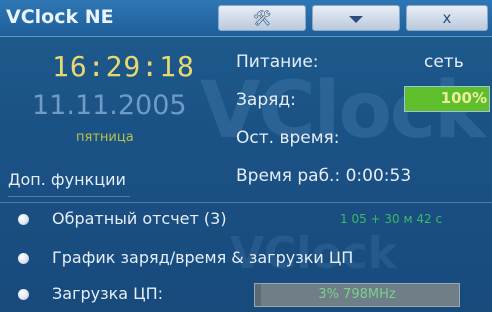 This screenshot has width=492, height=312. What do you see at coordinates (139, 218) in the screenshot?
I see `option-label: Обратный отсчет (3)` at bounding box center [139, 218].